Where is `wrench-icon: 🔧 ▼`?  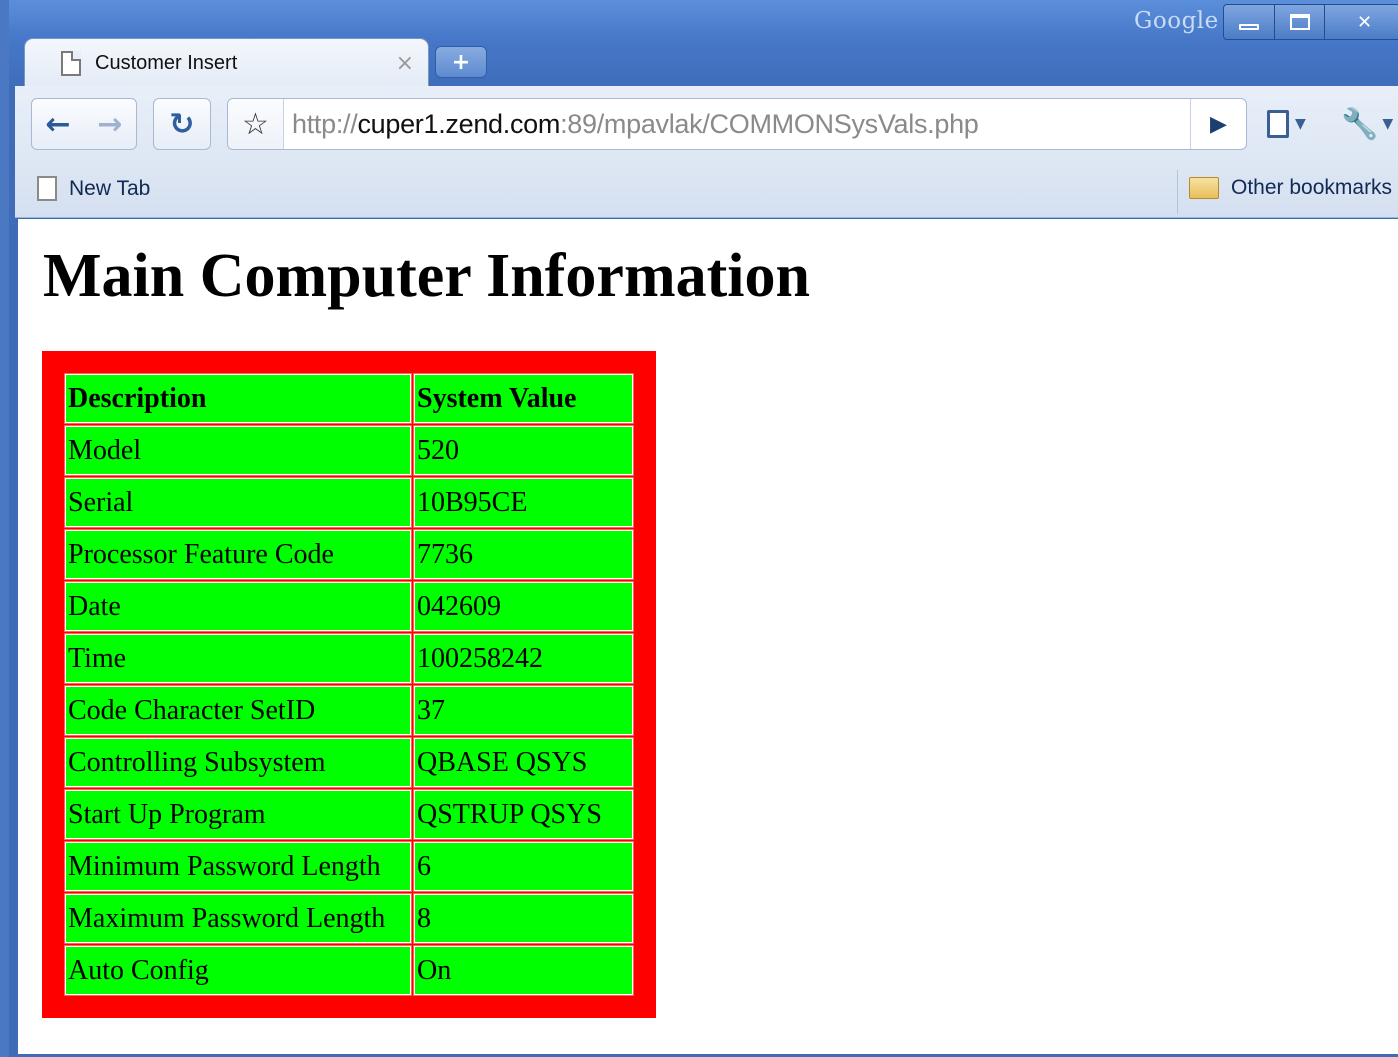
wrench-icon: 🔧 ▼ is located at coordinates (1367, 124).